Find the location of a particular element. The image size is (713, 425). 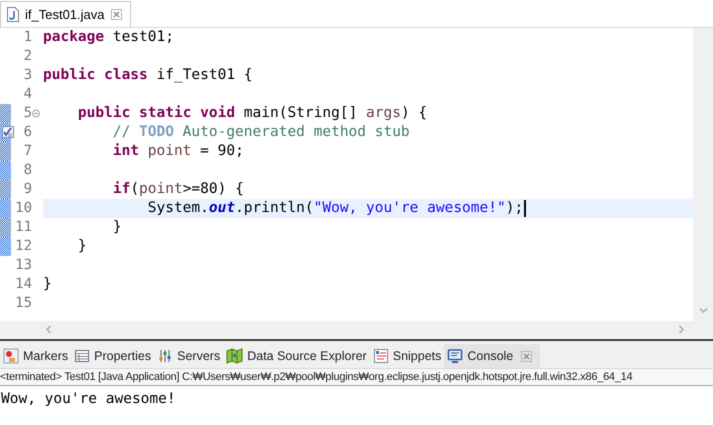

line-number: 1 is located at coordinates (27, 37).